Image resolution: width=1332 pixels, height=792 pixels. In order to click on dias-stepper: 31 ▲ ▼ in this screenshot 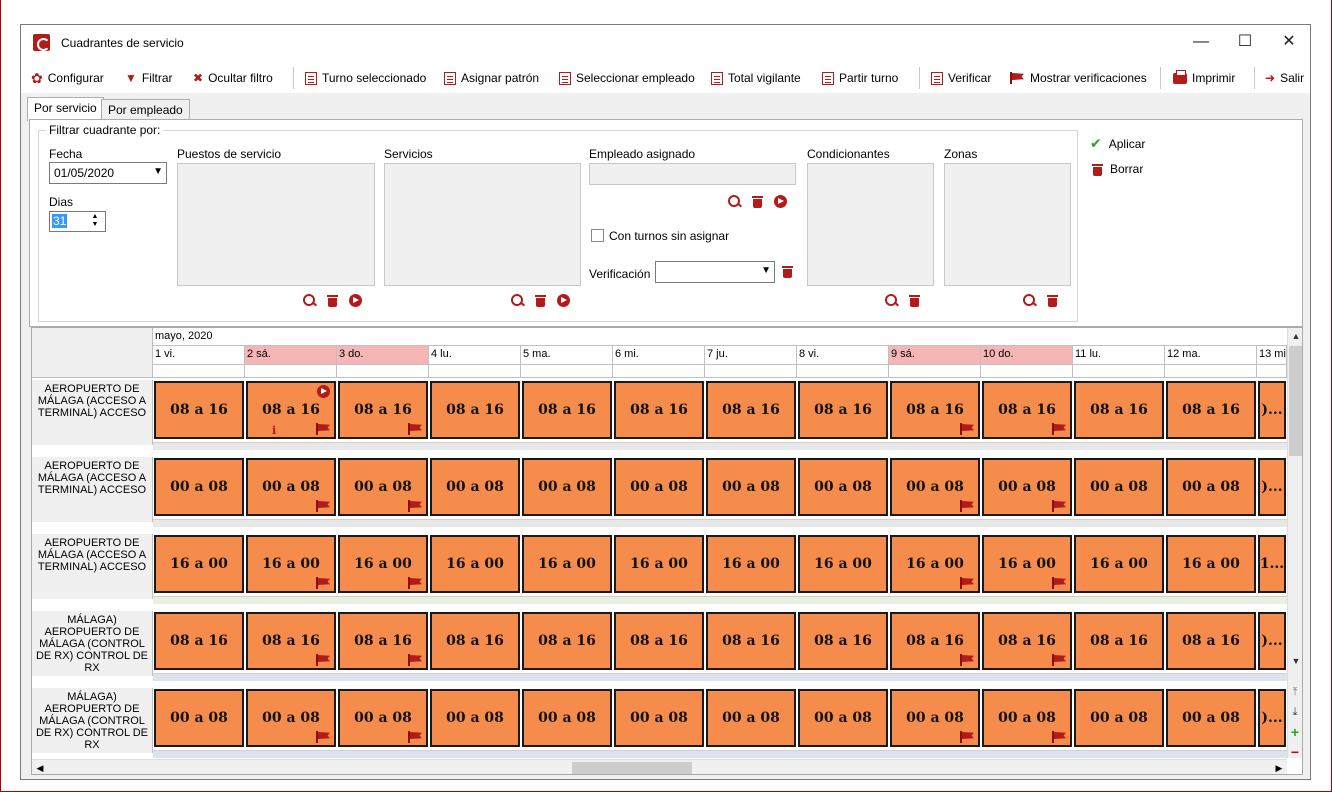, I will do `click(77, 221)`.